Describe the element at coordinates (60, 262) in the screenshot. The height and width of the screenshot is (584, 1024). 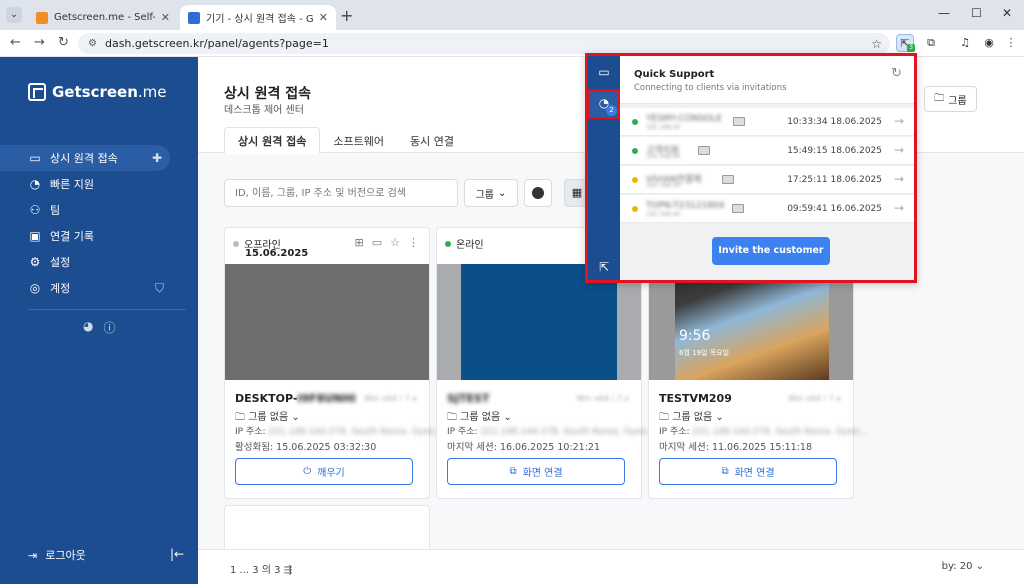
I see `sidebar-item-label: 설정` at that location.